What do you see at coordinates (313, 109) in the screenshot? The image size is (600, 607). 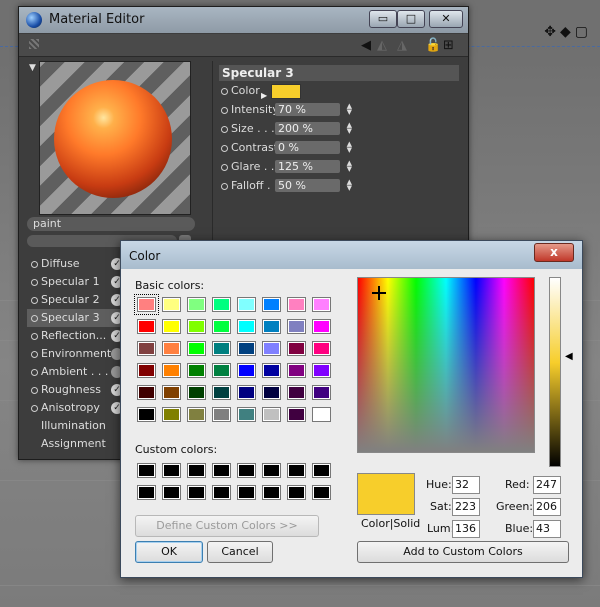 I see `property-value-field: 70 % ▲ ▼` at bounding box center [313, 109].